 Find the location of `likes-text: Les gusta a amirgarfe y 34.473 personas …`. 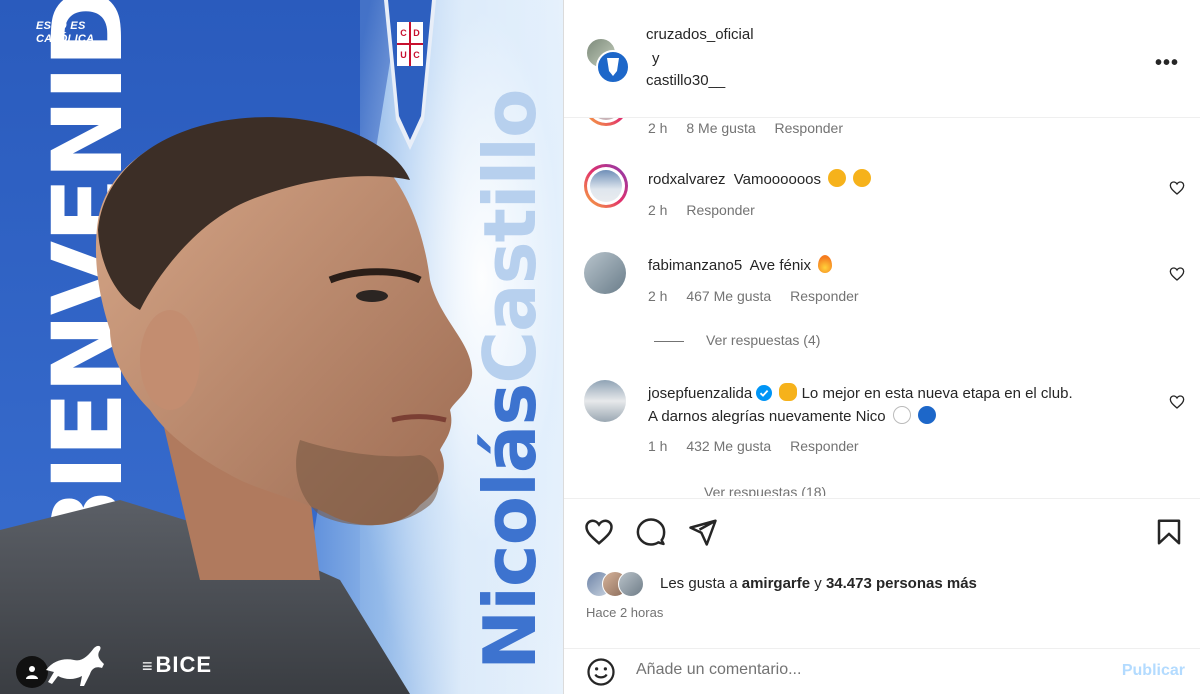

likes-text: Les gusta a amirgarfe y 34.473 personas … is located at coordinates (818, 583).